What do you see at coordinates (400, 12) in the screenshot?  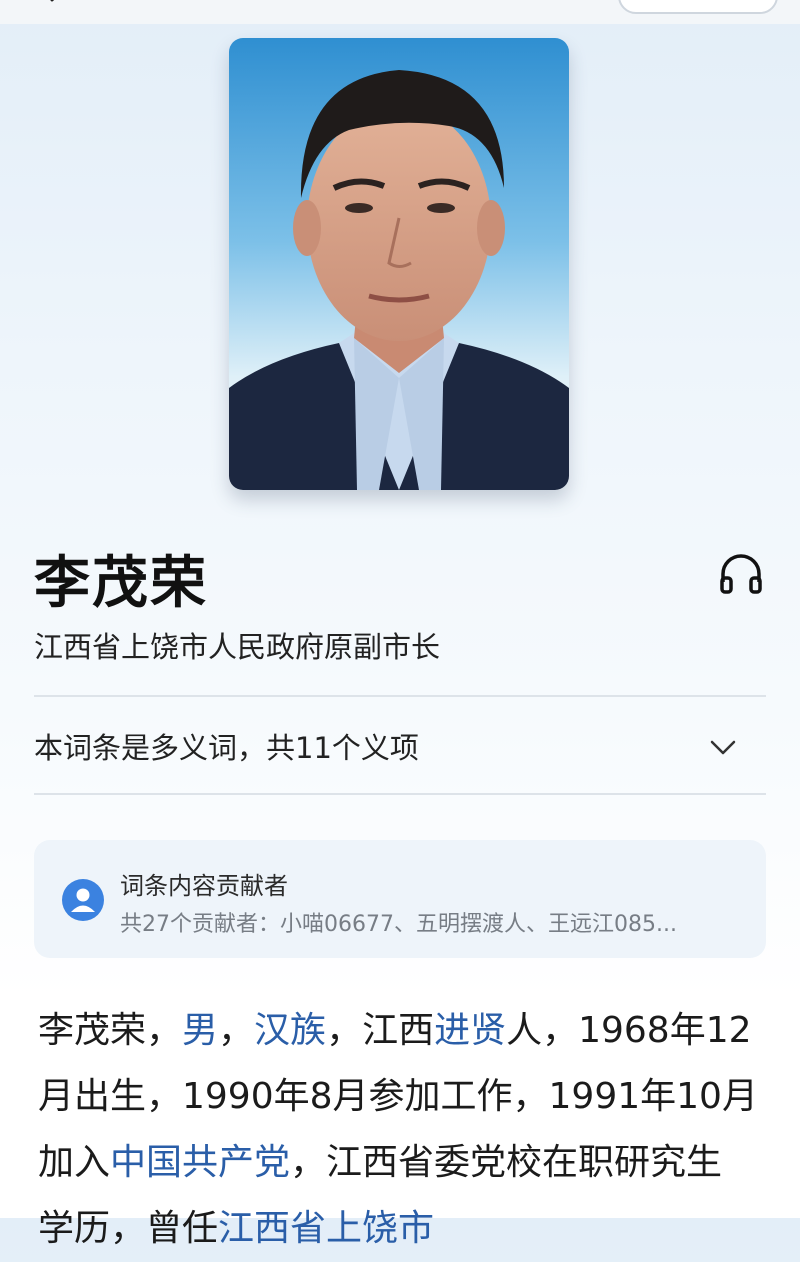 I see `top-navigation-bar` at bounding box center [400, 12].